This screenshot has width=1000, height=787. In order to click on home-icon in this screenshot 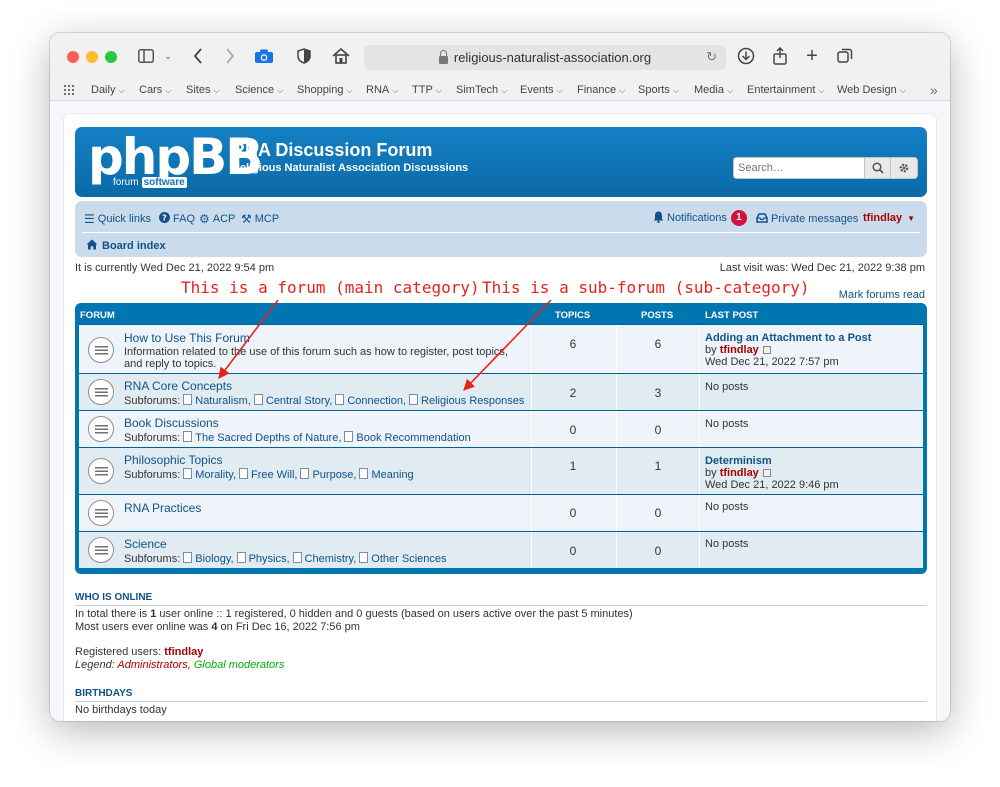, I will do `click(341, 56)`.